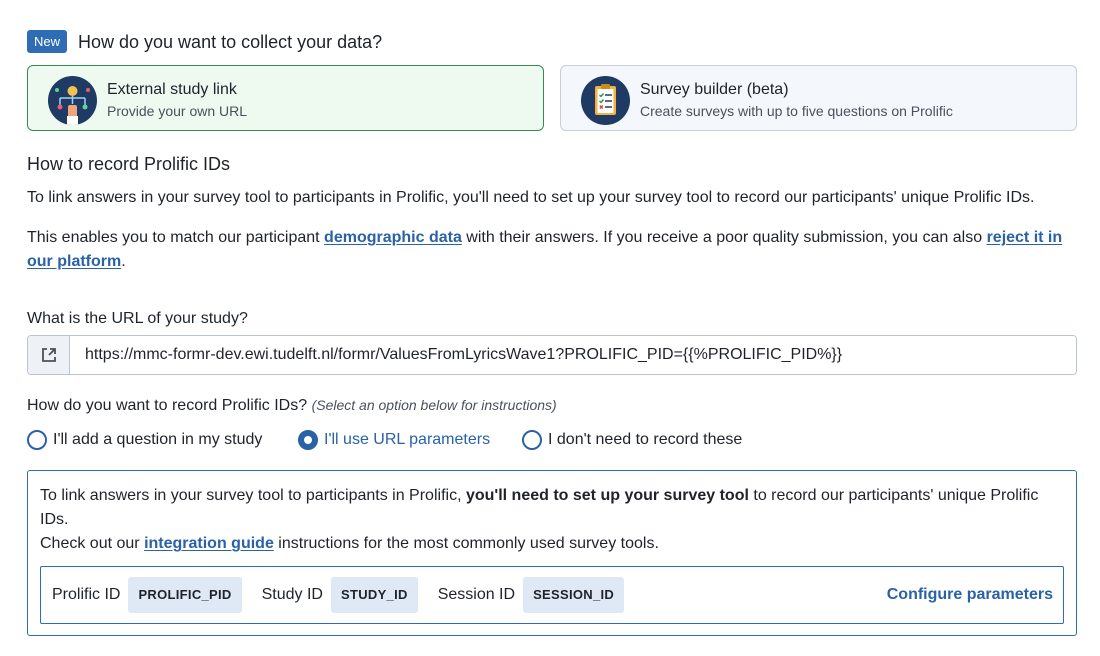  What do you see at coordinates (393, 237) in the screenshot?
I see `demographic-data-link: demographic data` at bounding box center [393, 237].